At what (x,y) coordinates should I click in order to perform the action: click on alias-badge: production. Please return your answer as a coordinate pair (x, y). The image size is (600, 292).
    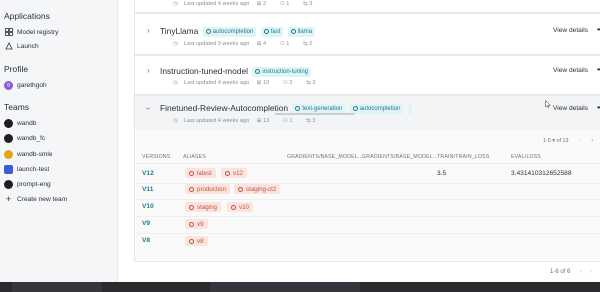
    Looking at the image, I should click on (207, 189).